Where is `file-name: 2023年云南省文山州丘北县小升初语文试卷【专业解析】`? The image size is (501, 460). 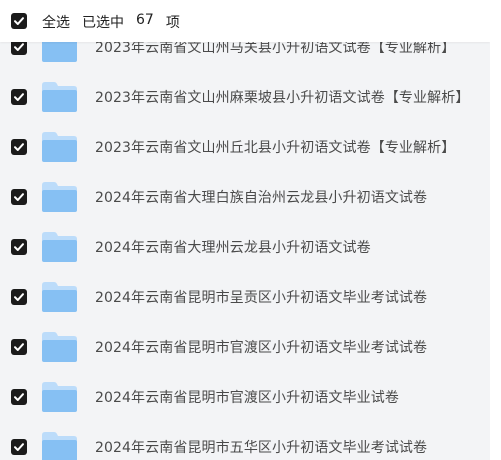
file-name: 2023年云南省文山州丘北县小升初语文试卷【专业解析】 is located at coordinates (275, 148).